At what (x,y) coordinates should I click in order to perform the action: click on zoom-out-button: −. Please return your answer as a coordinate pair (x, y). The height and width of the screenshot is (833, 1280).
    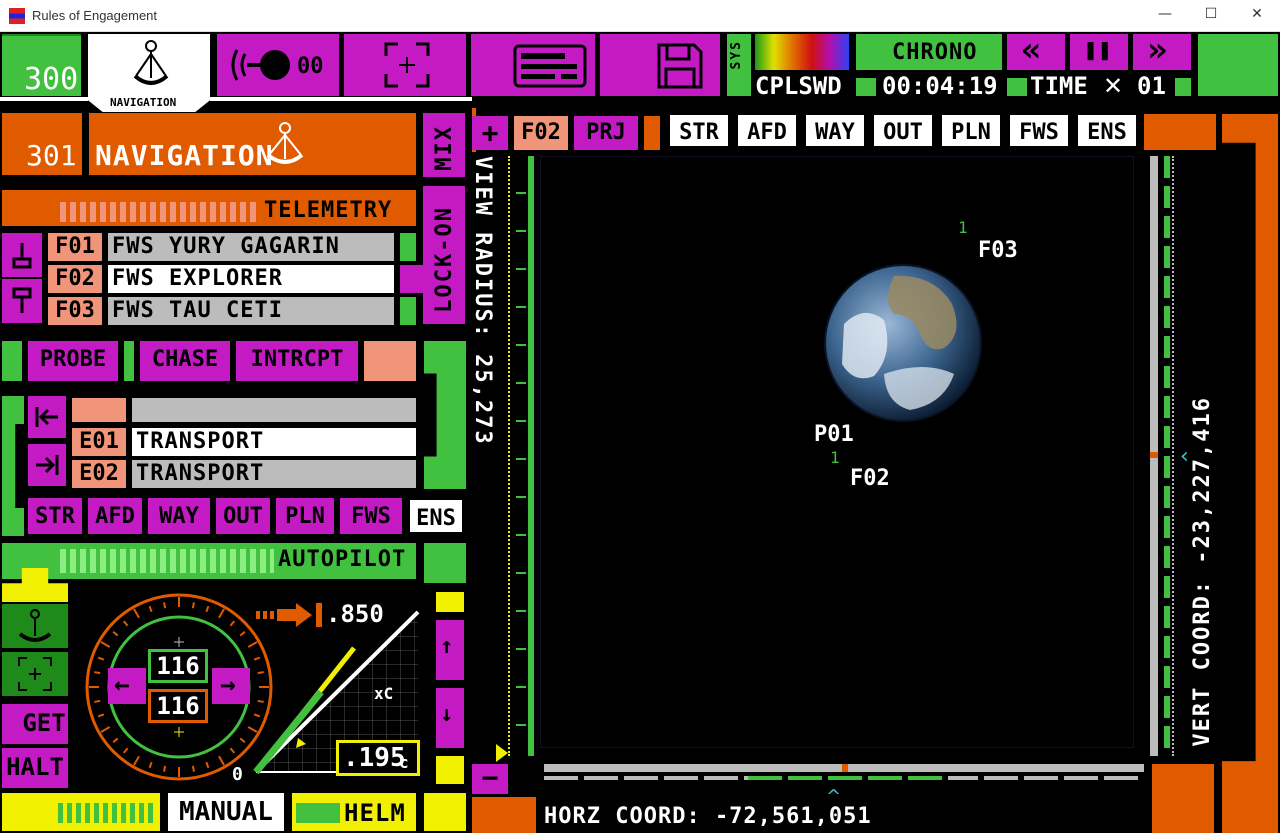
    Looking at the image, I should click on (490, 779).